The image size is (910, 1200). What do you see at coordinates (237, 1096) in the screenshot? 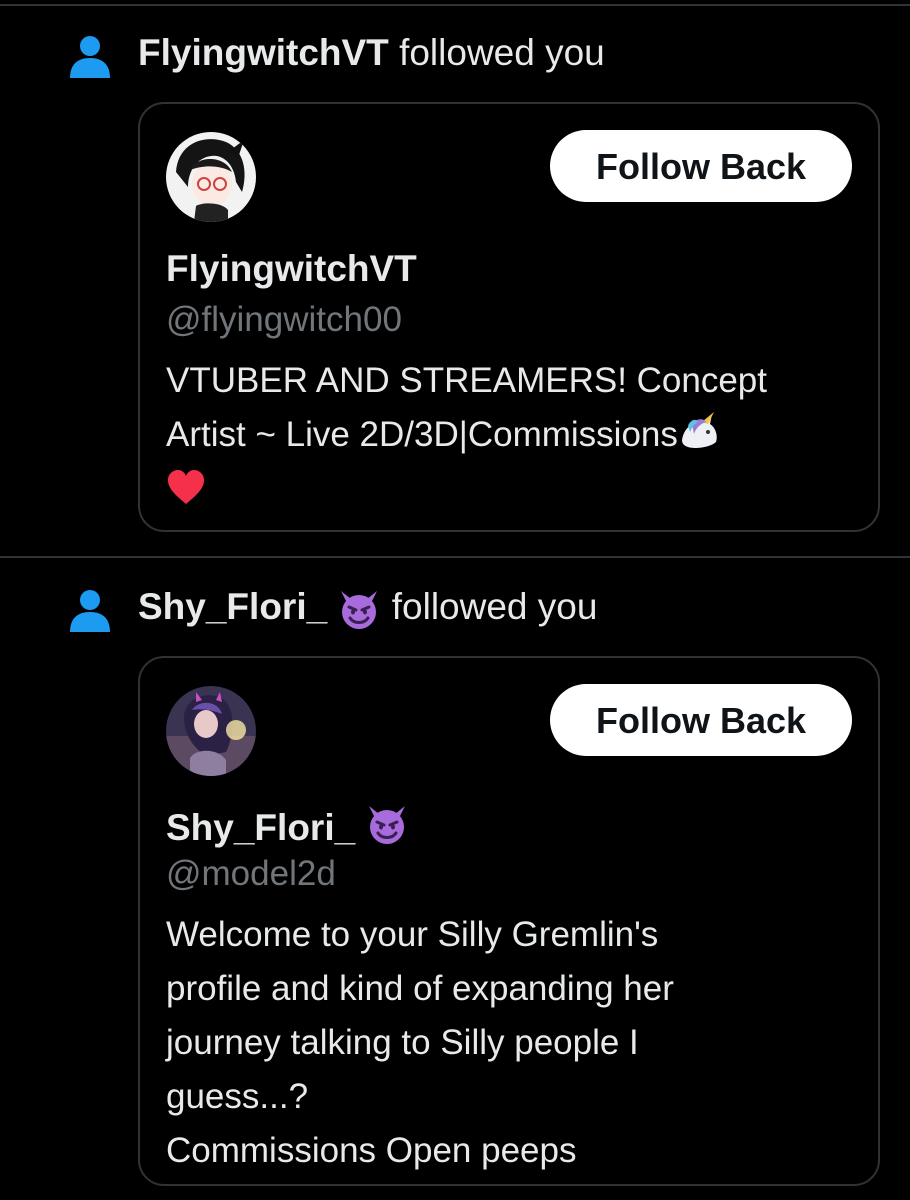
I see `bio-line: guess...?` at bounding box center [237, 1096].